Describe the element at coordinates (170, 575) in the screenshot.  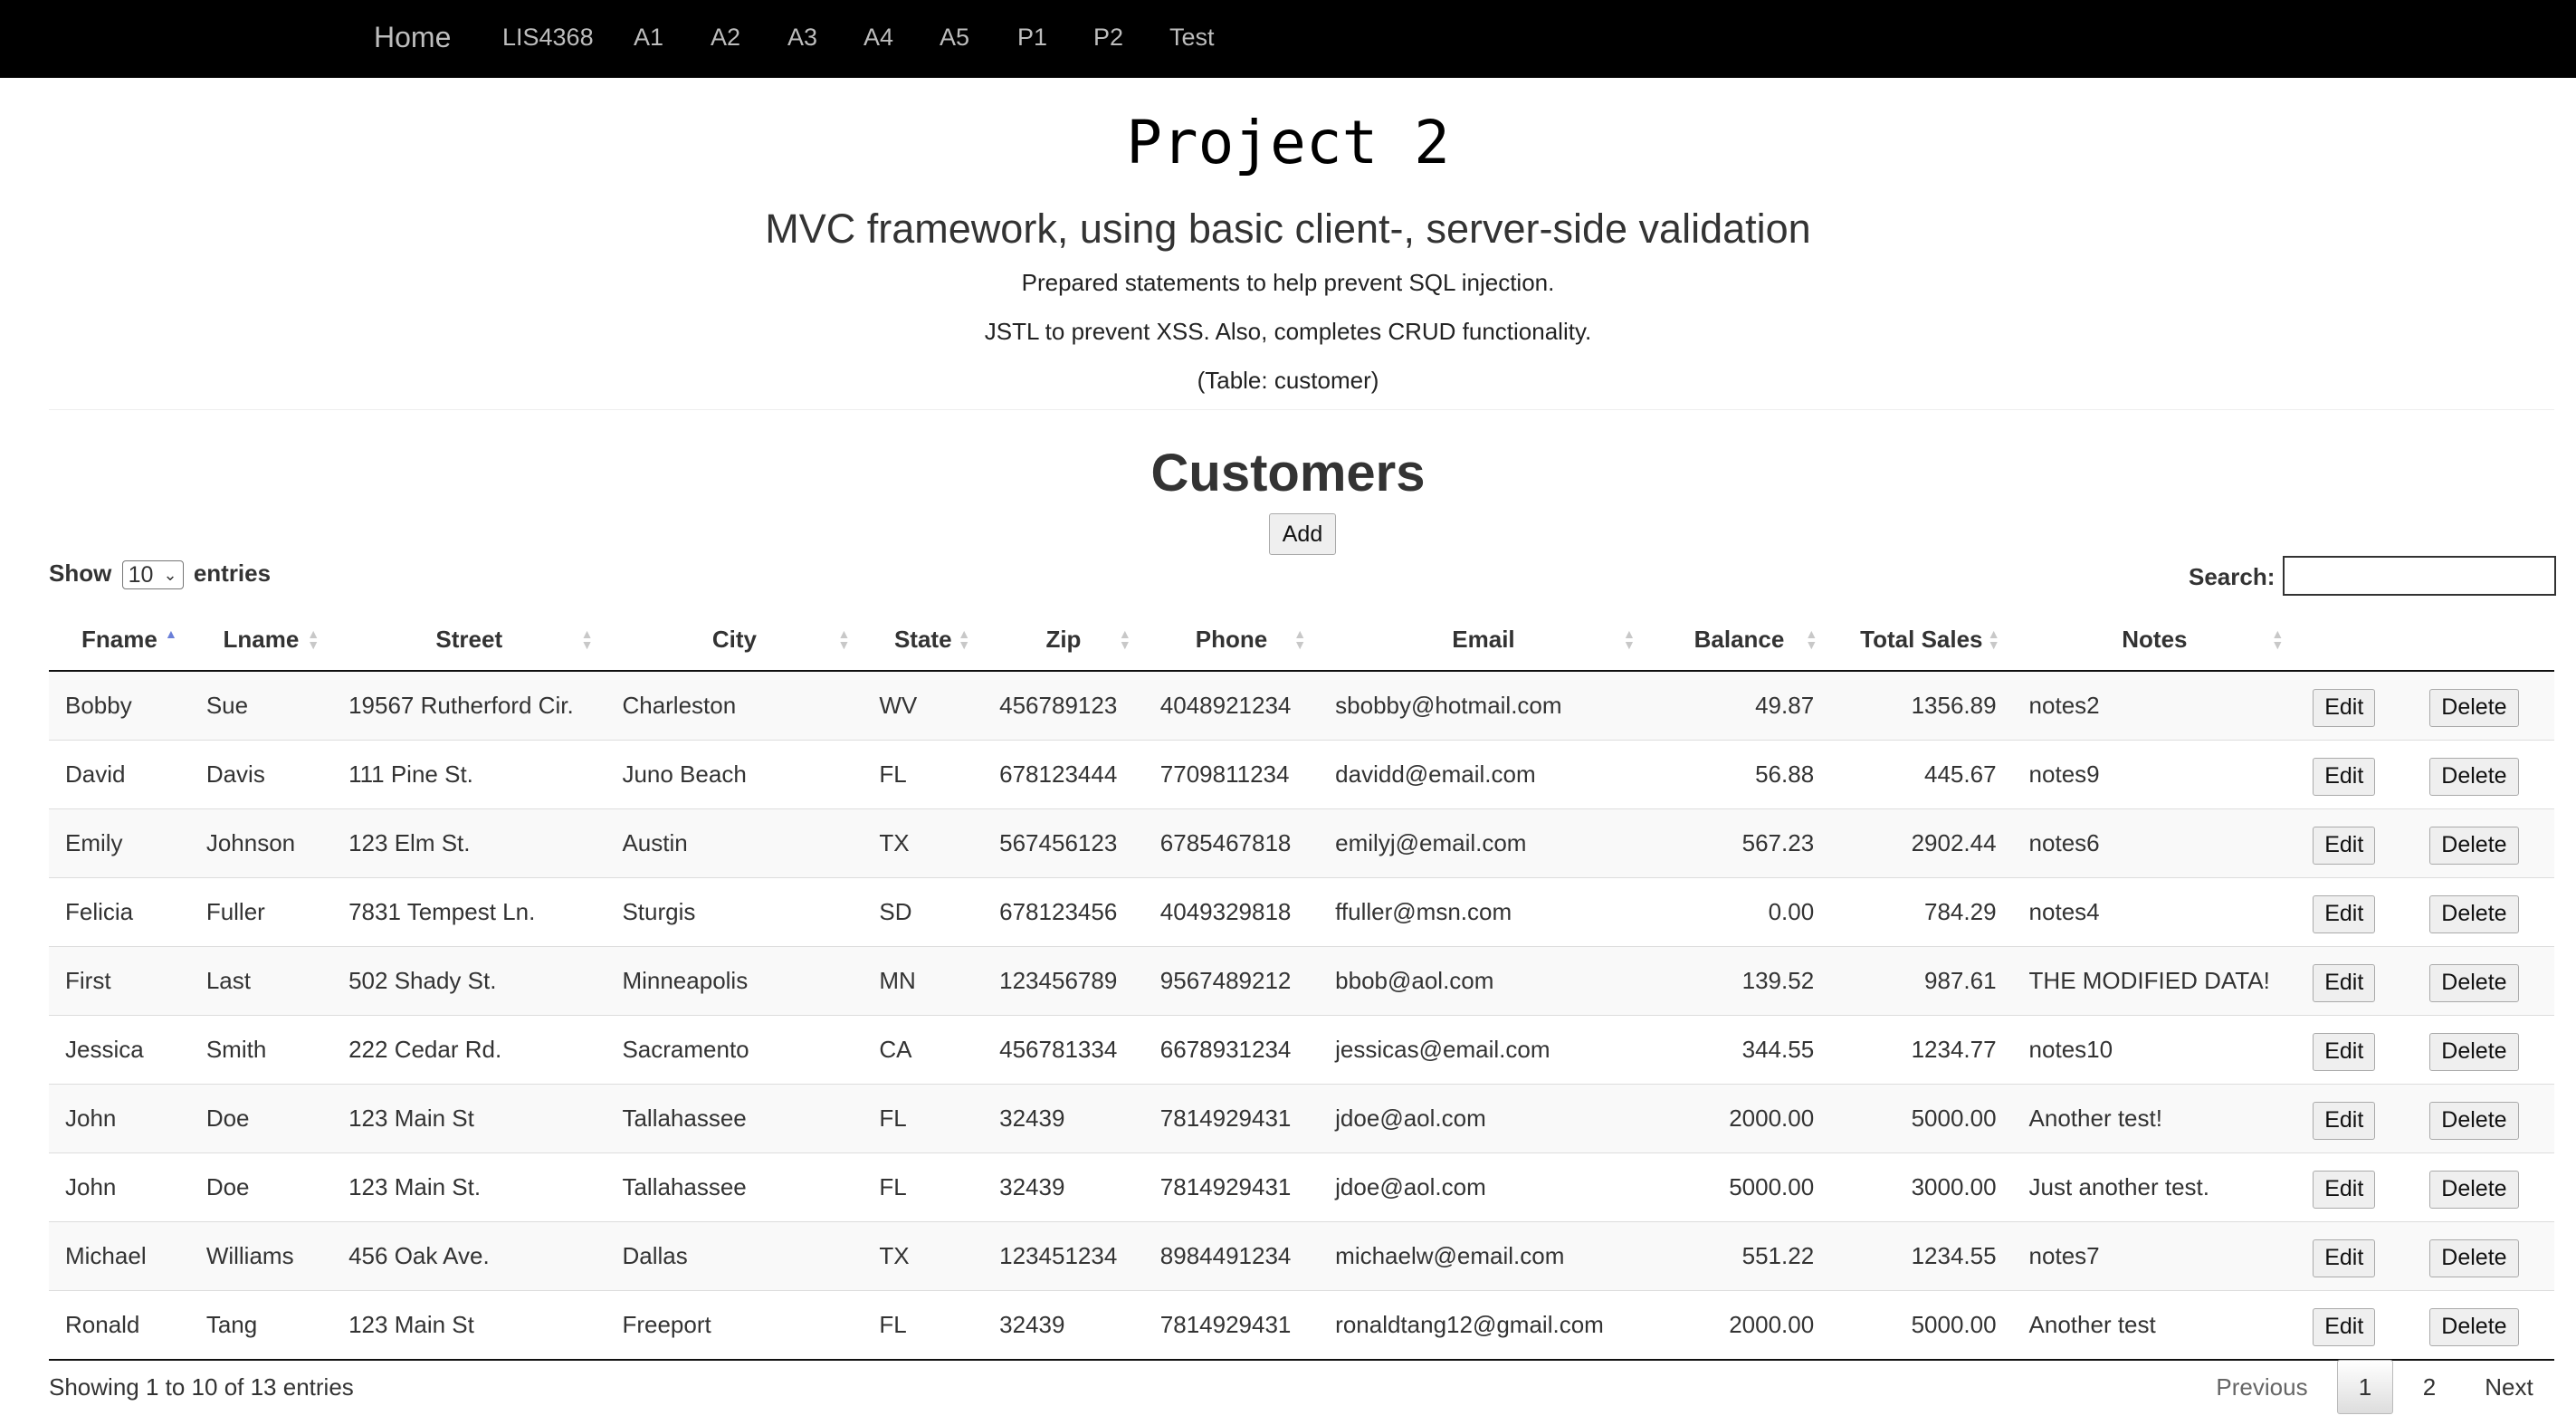
I see `chevron-down-icon: ⌄` at that location.